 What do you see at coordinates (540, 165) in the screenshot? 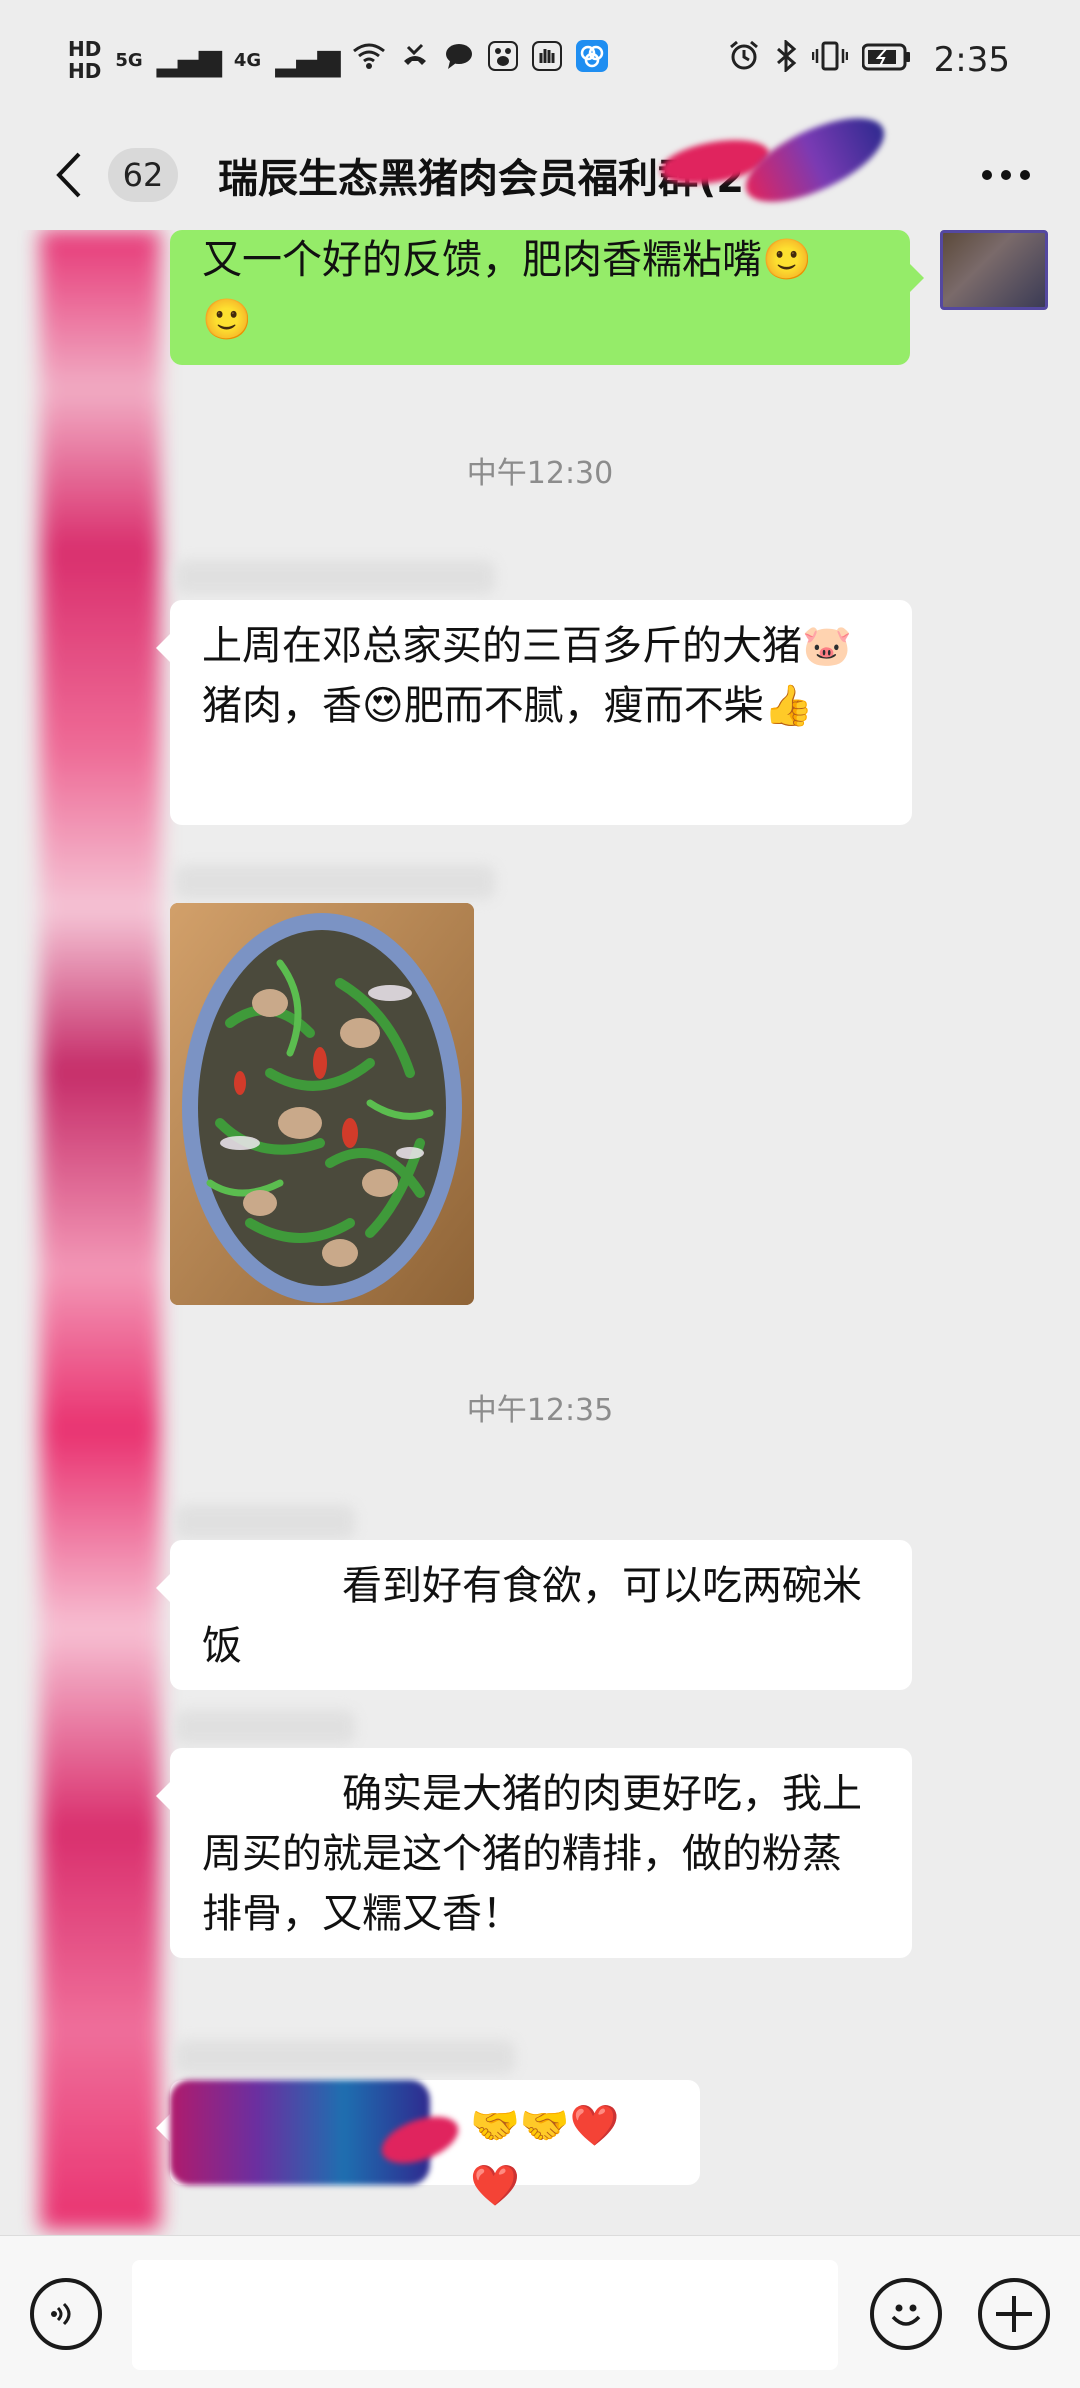
I see `chat-header: 62 瑞辰生态黑猪肉会员福利群(2` at bounding box center [540, 165].